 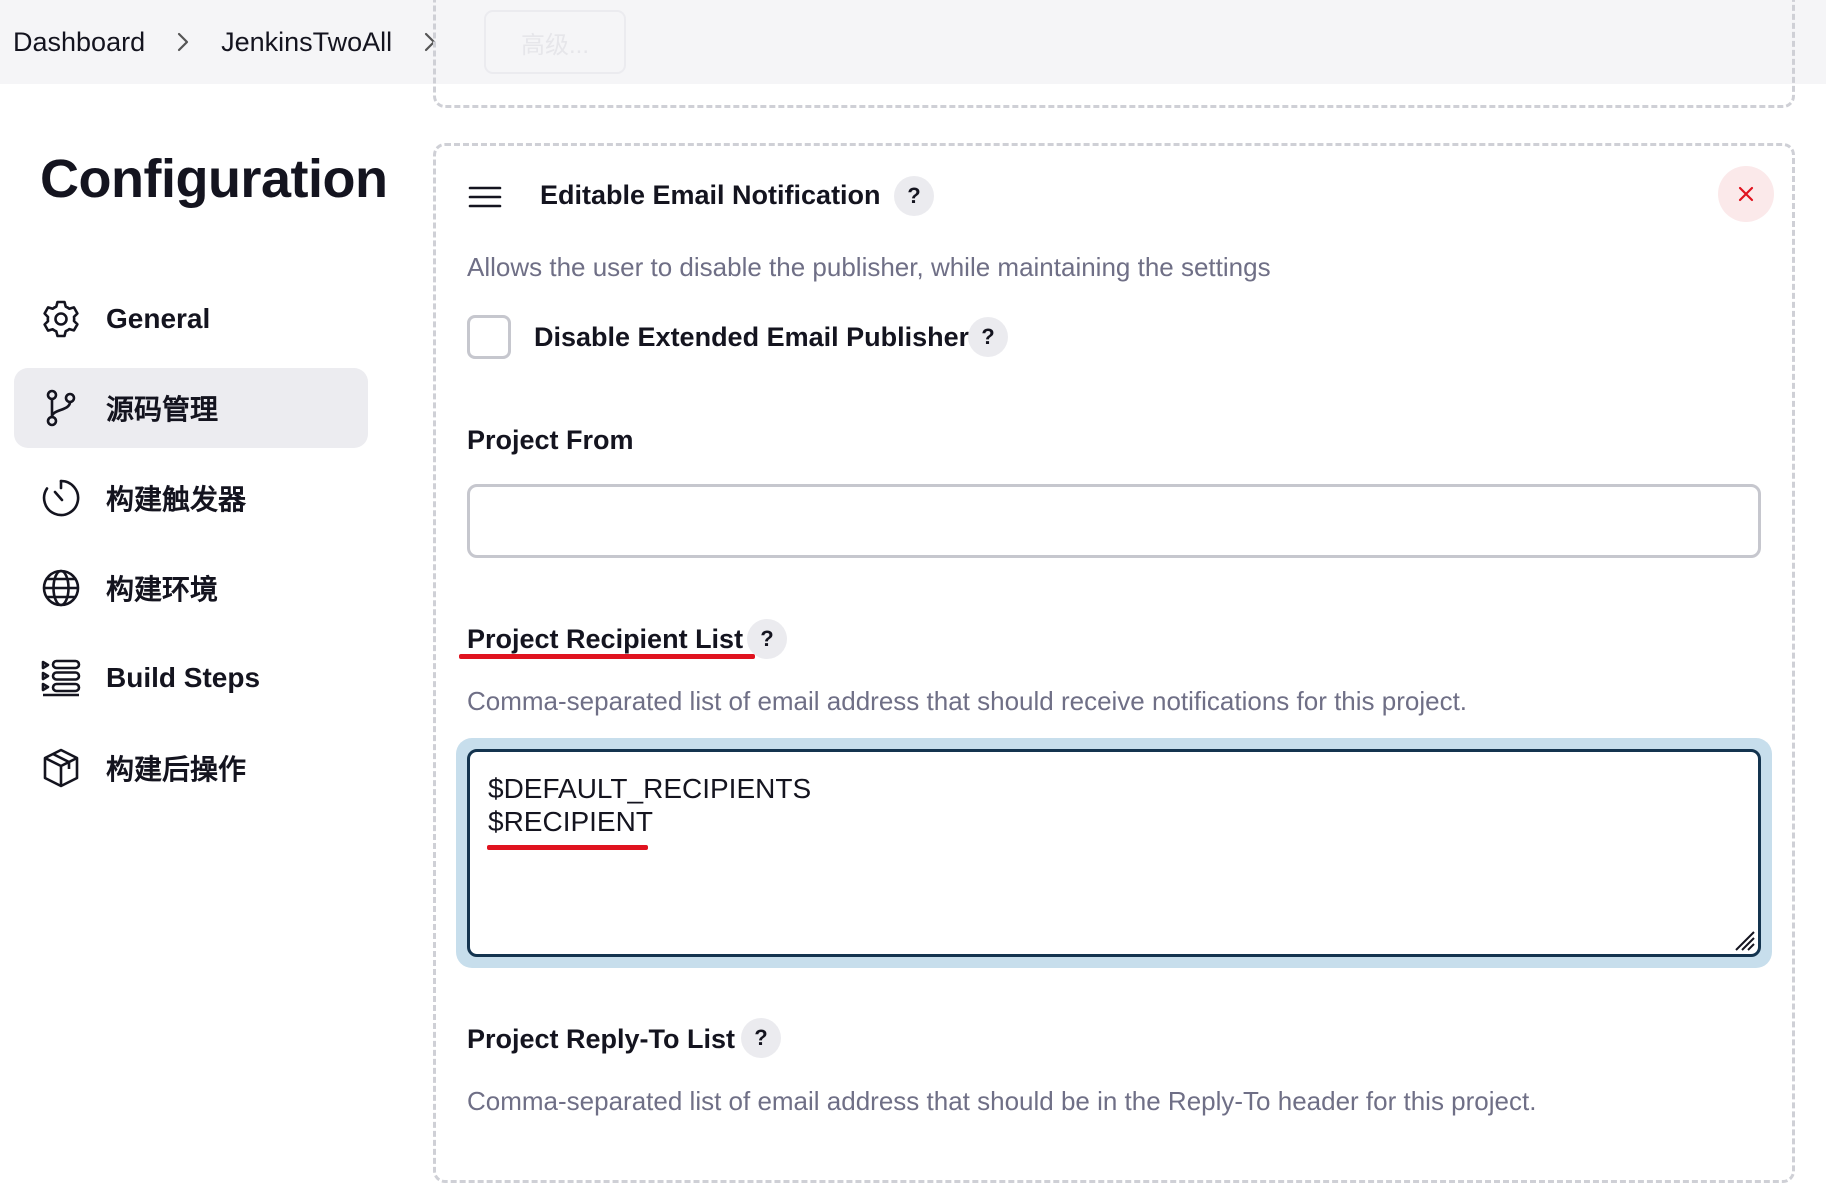 I want to click on package-icon, so click(x=61, y=768).